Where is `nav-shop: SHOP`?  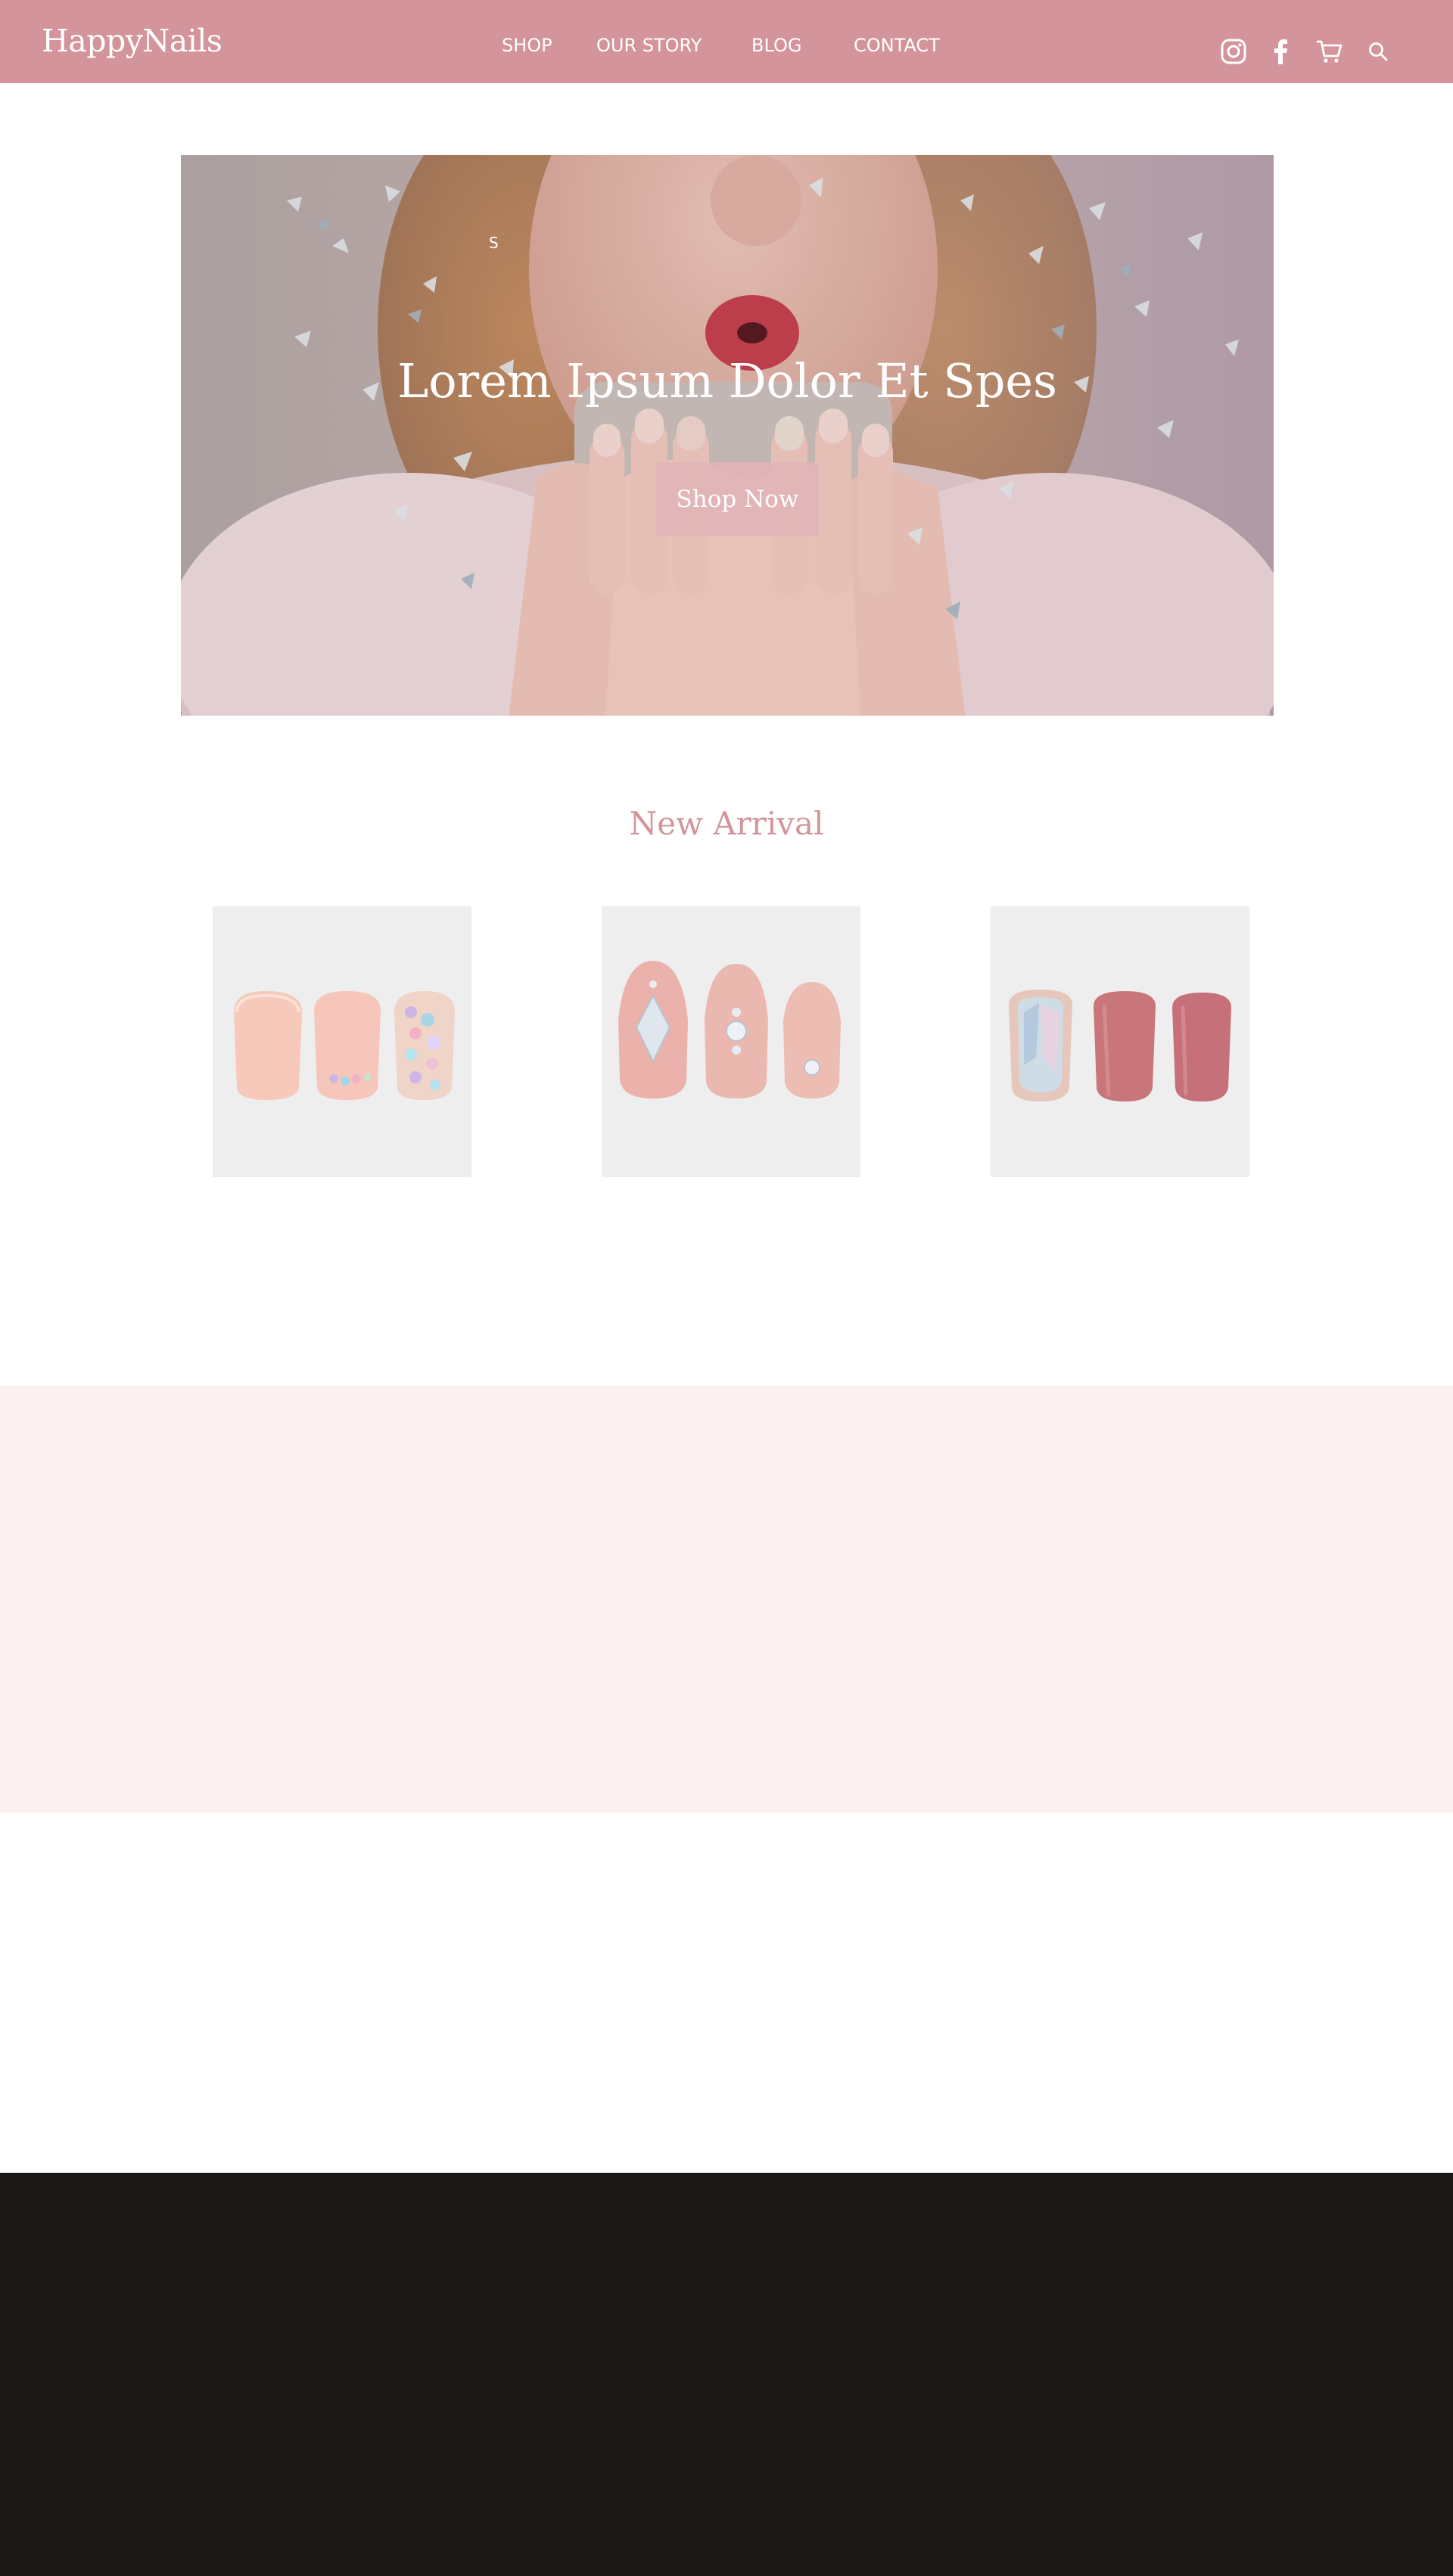
nav-shop: SHOP is located at coordinates (527, 45).